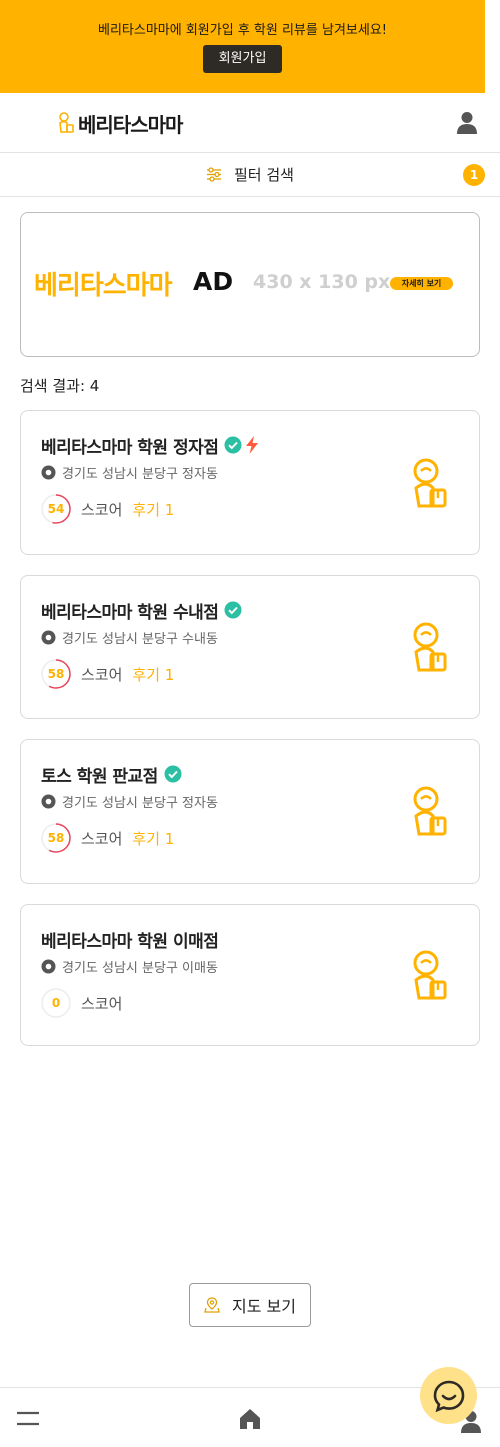 This screenshot has height=1447, width=500. Describe the element at coordinates (130, 612) in the screenshot. I see `academy-title: 베리타스마마 학원 수내점` at that location.